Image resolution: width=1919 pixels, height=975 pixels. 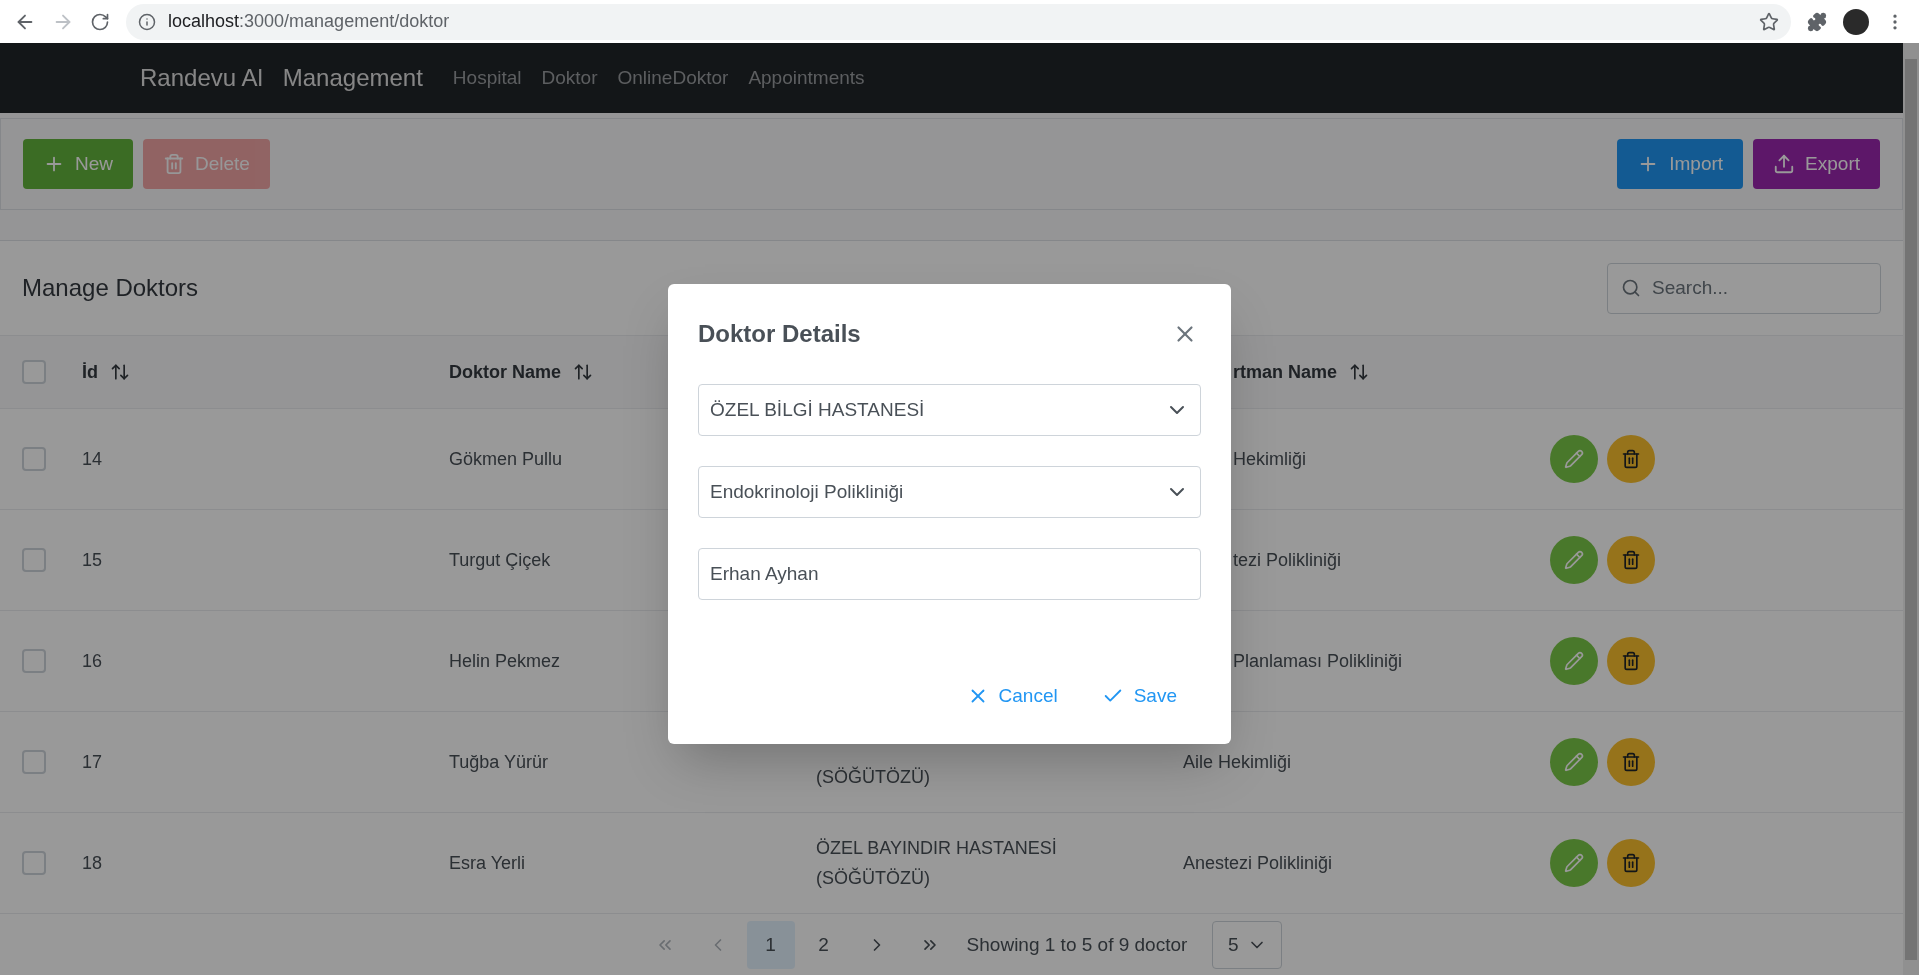 What do you see at coordinates (1139, 696) in the screenshot?
I see `save-button: Save` at bounding box center [1139, 696].